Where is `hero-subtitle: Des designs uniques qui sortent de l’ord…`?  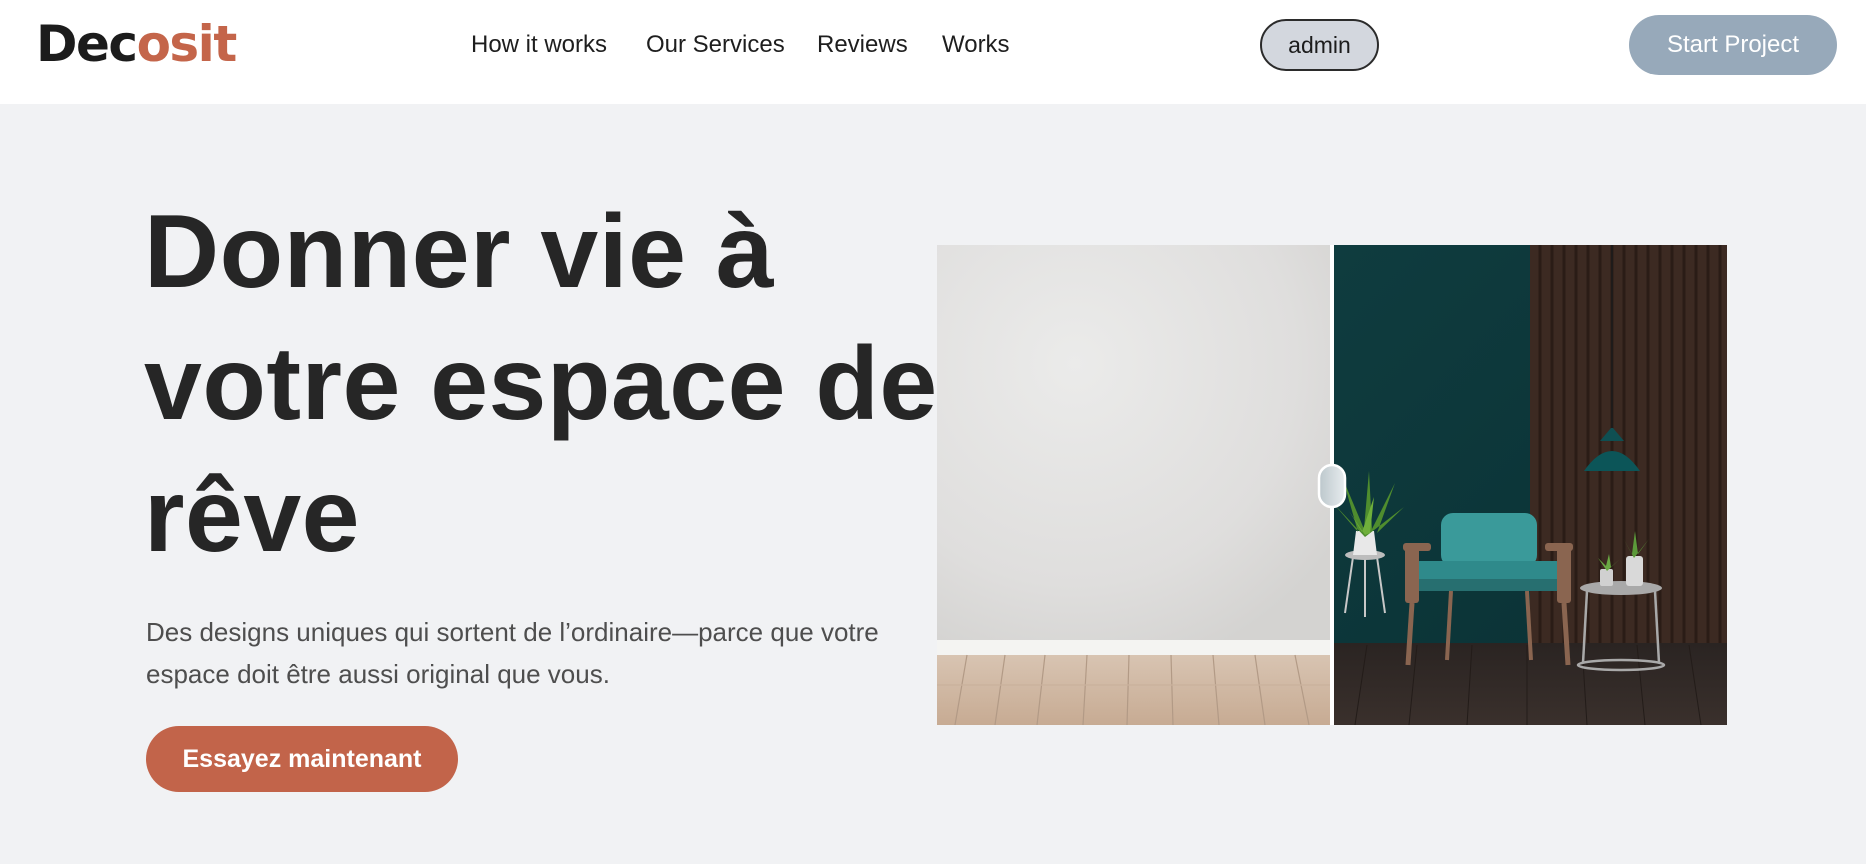 hero-subtitle: Des designs uniques qui sortent de l’ord… is located at coordinates (512, 653).